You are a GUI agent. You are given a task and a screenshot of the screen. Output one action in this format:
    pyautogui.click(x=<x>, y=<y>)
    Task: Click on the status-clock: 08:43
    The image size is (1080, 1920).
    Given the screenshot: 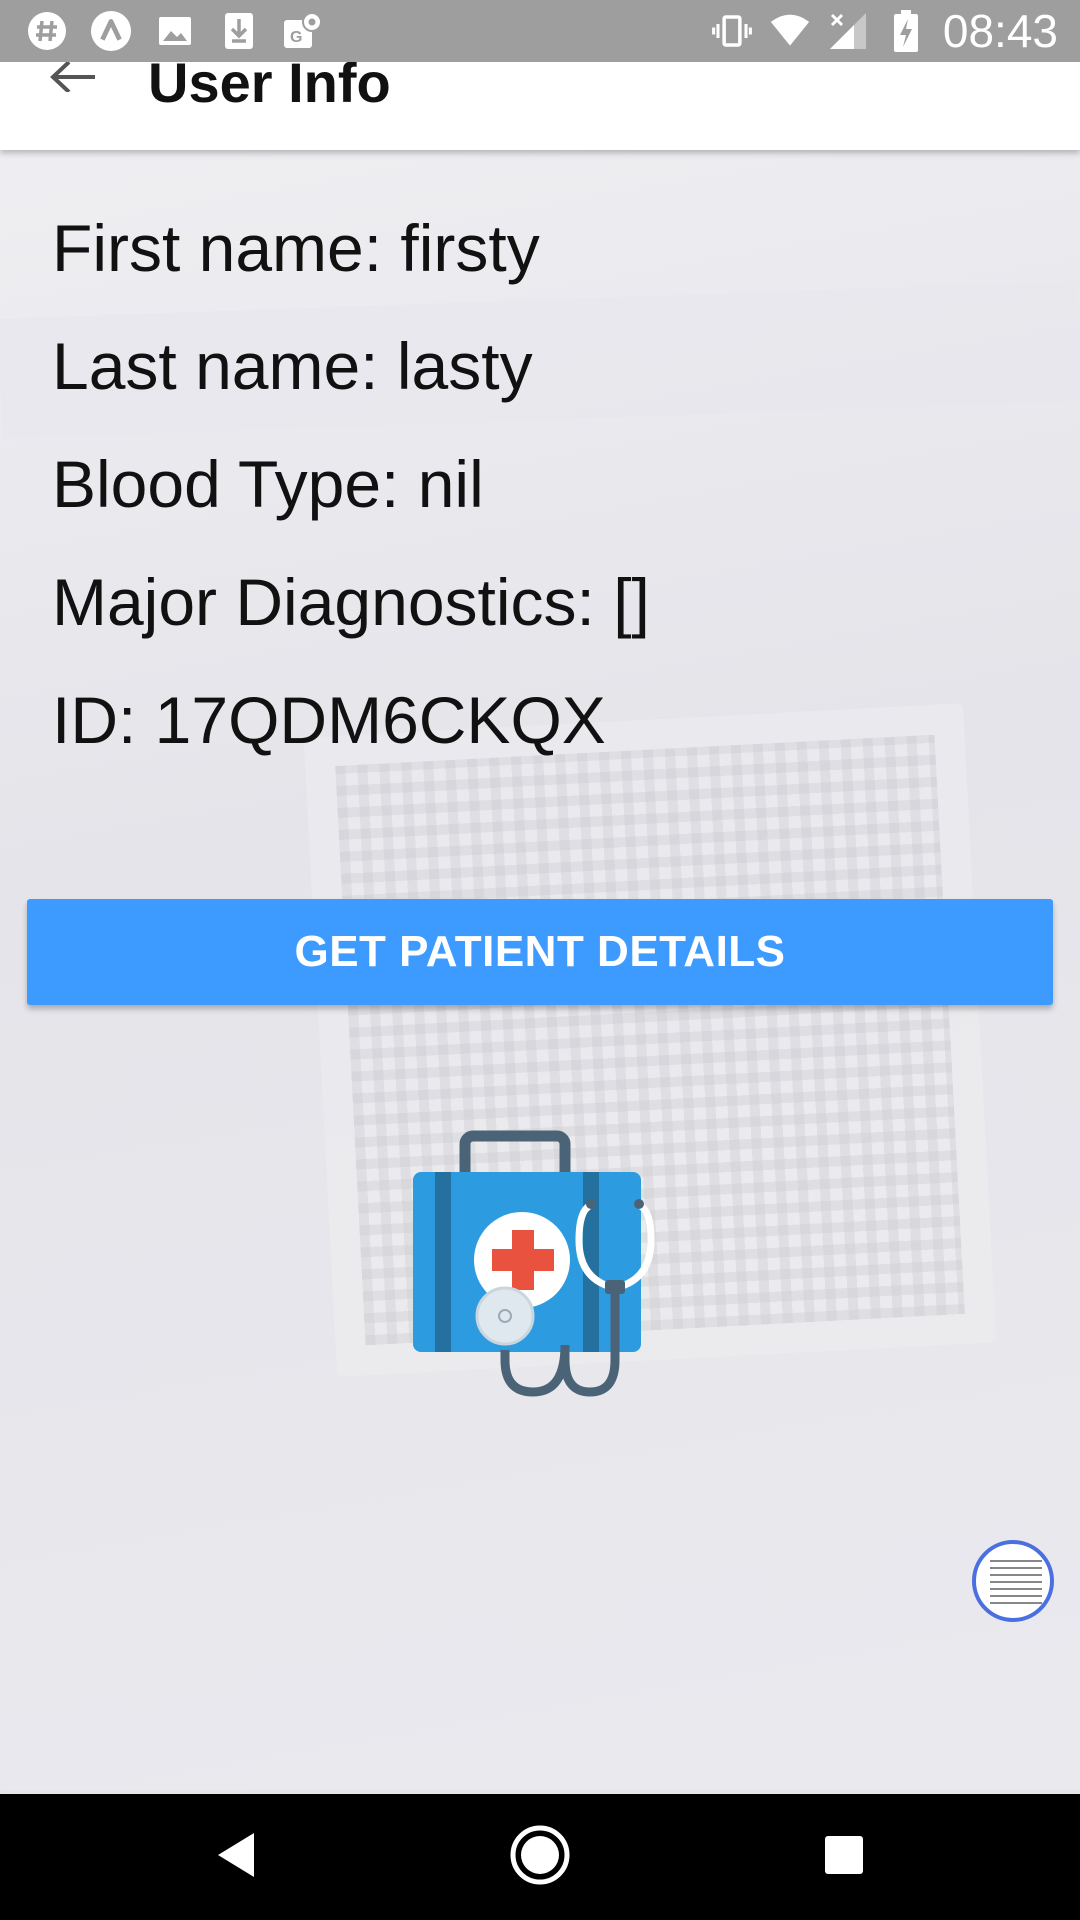 What is the action you would take?
    pyautogui.click(x=1000, y=31)
    